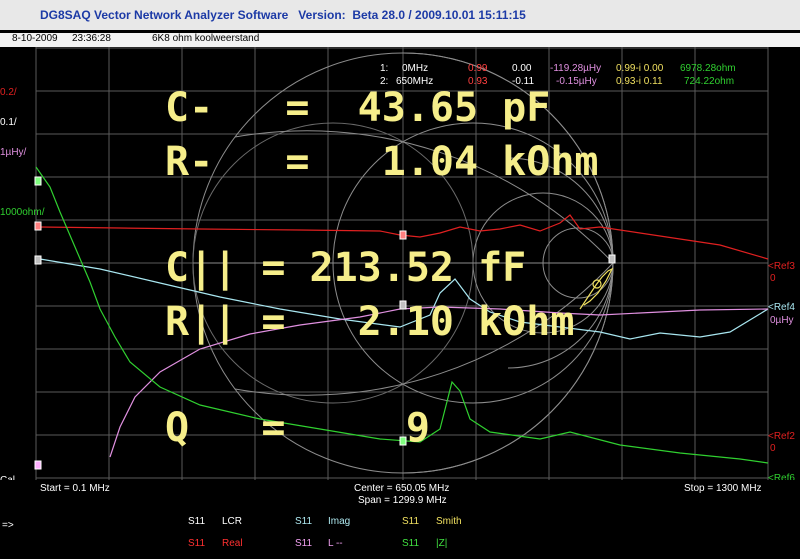 This screenshot has width=800, height=559. I want to click on legend-s11-lcr-port: S11, so click(196, 521).